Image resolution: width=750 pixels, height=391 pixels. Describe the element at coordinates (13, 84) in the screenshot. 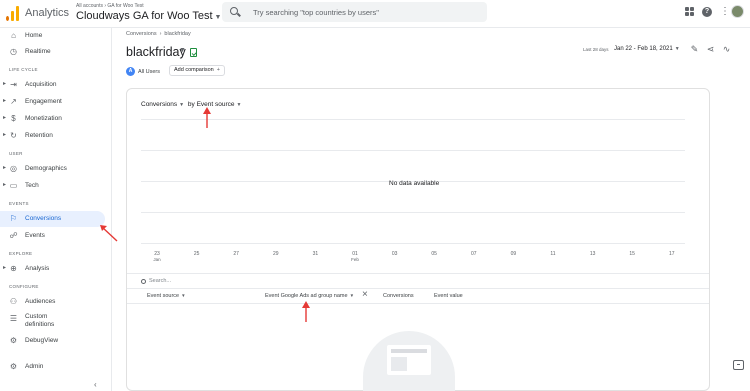

I see `acquisition-icon: ⇥` at that location.